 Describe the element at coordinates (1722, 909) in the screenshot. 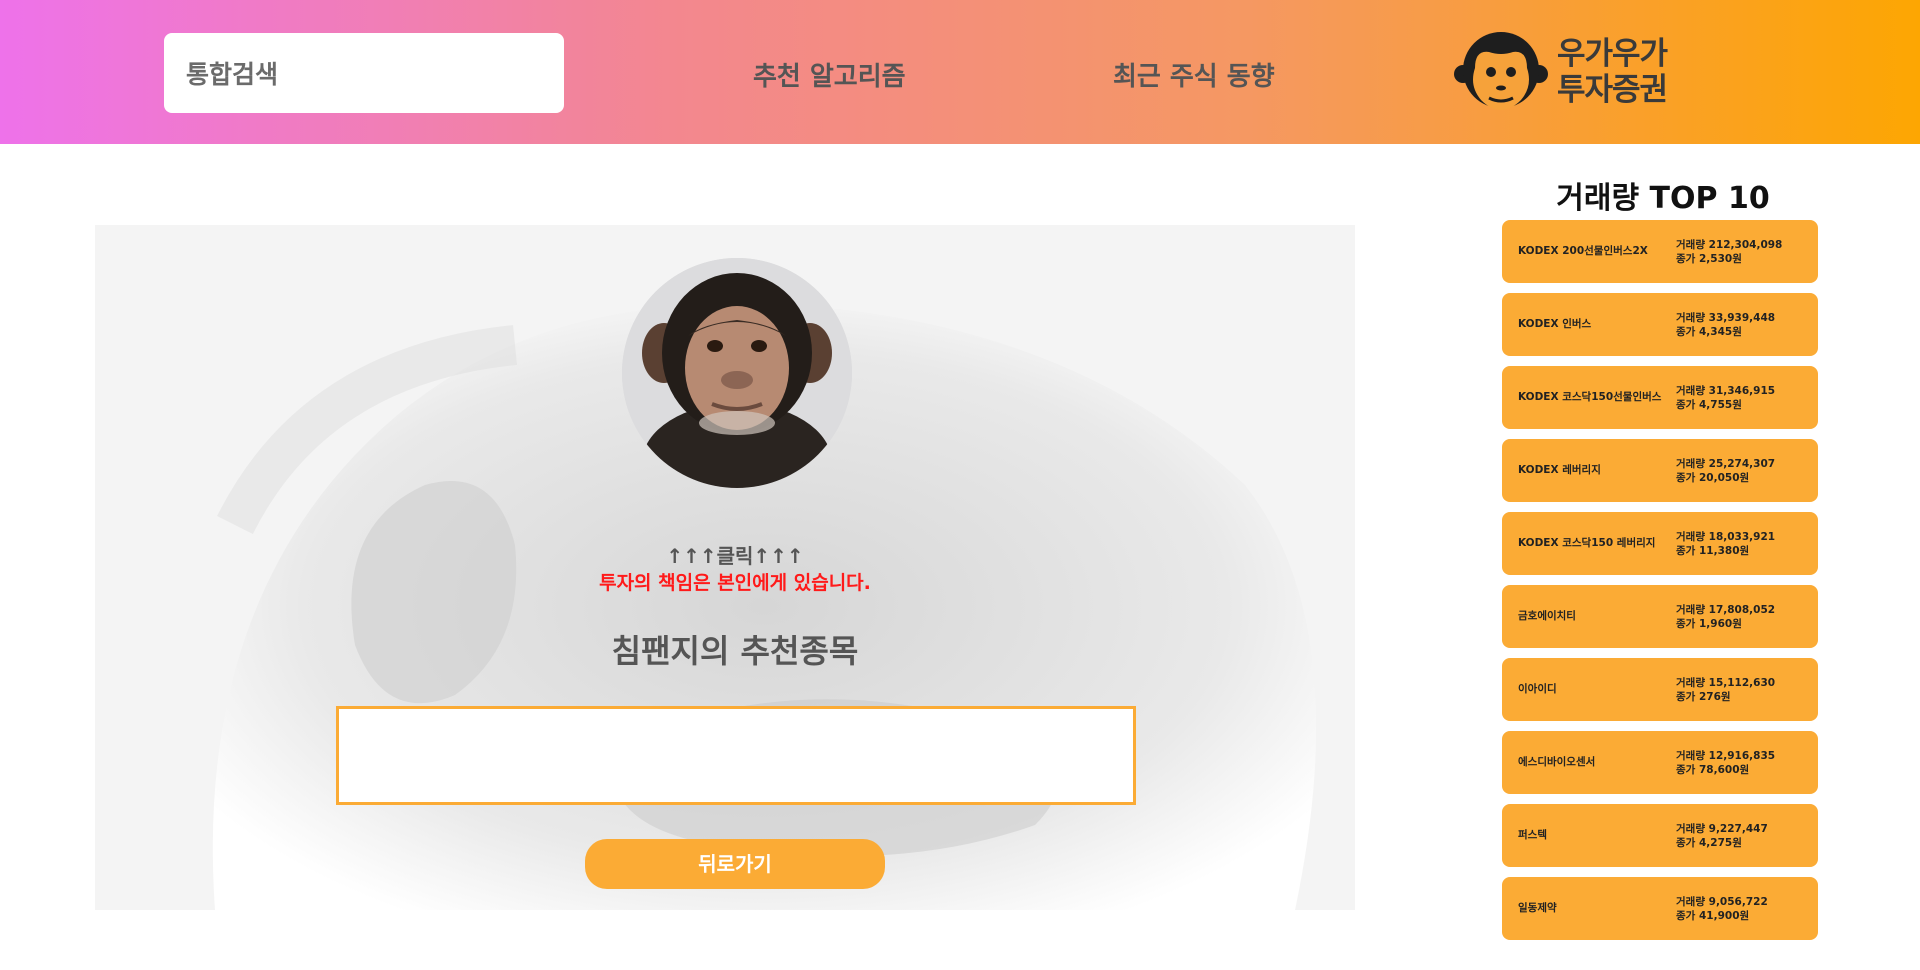

I see `stock-stats: 거래량 9,056,722 종가 41,900원` at that location.